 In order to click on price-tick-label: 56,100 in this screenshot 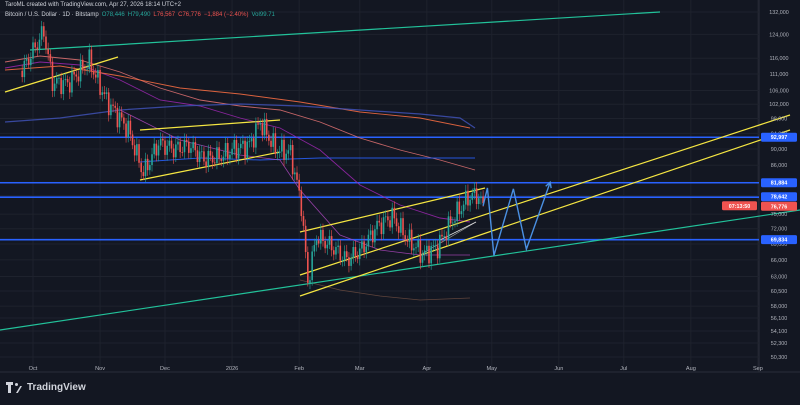, I will do `click(779, 319)`.